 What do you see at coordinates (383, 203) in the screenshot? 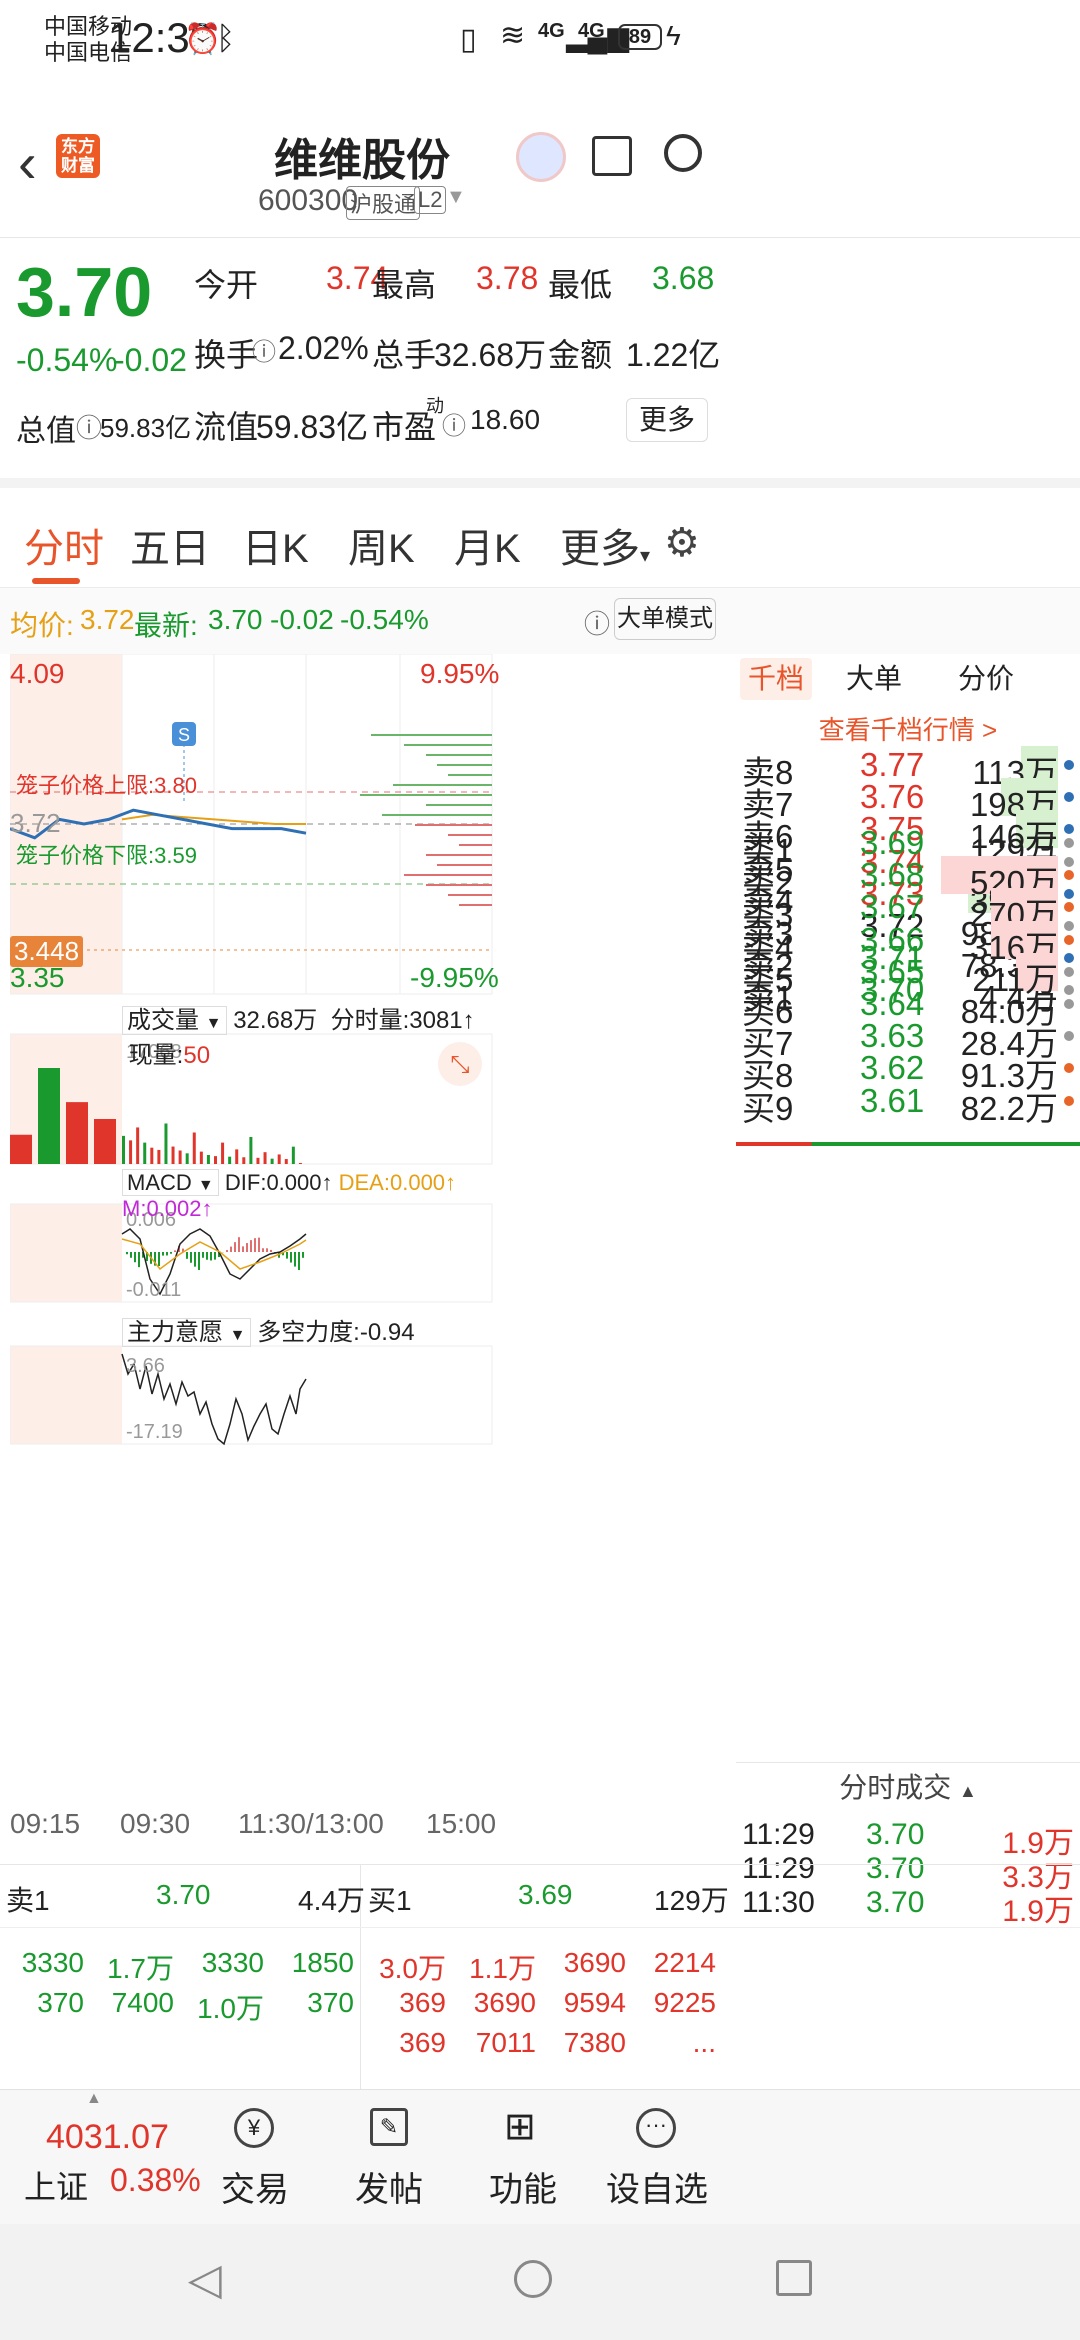
I see `tag-hk-connect: 沪股通` at bounding box center [383, 203].